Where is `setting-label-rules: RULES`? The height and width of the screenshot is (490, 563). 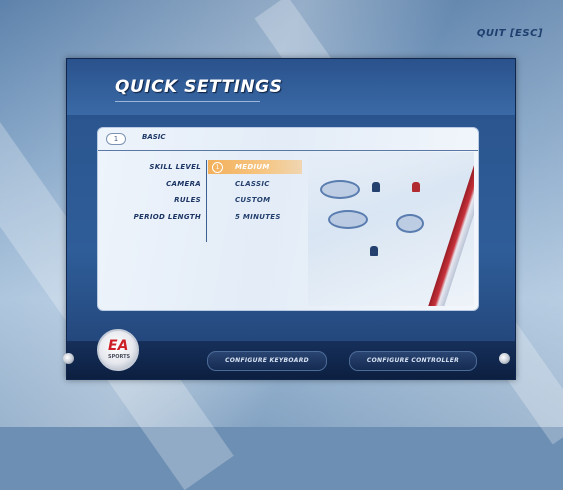
setting-label-rules: RULES is located at coordinates (187, 200).